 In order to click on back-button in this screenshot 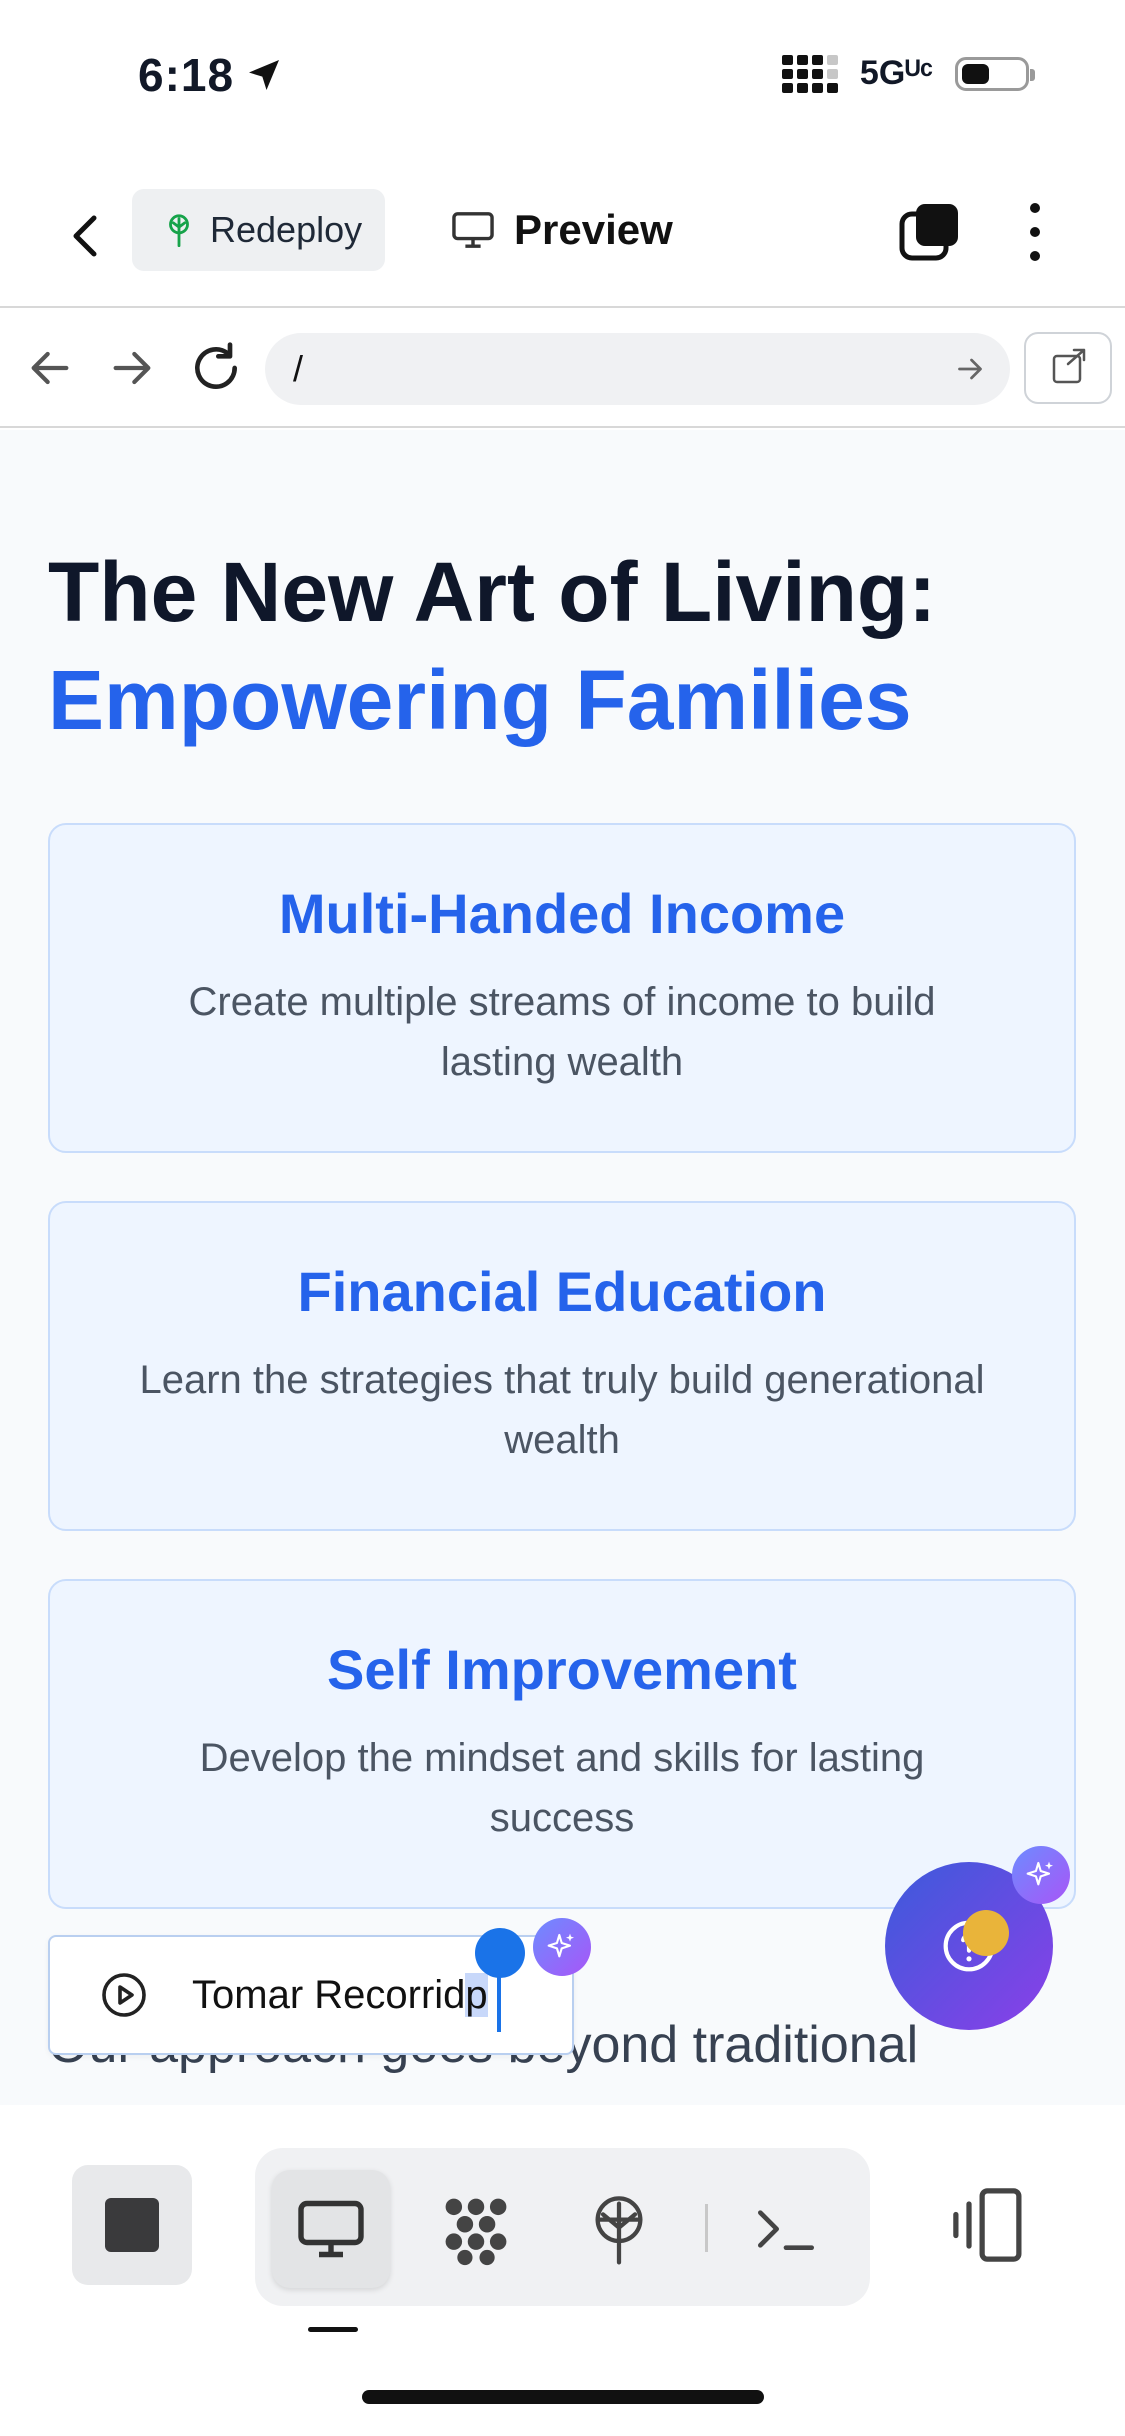, I will do `click(85, 236)`.